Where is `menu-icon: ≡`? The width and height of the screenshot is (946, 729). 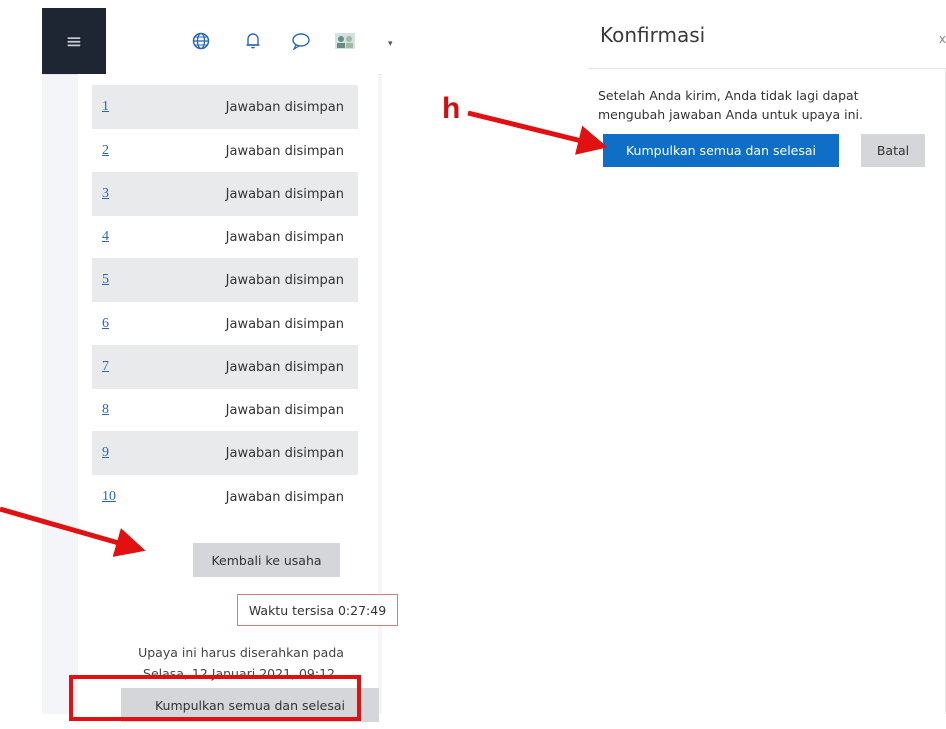 menu-icon: ≡ is located at coordinates (74, 41).